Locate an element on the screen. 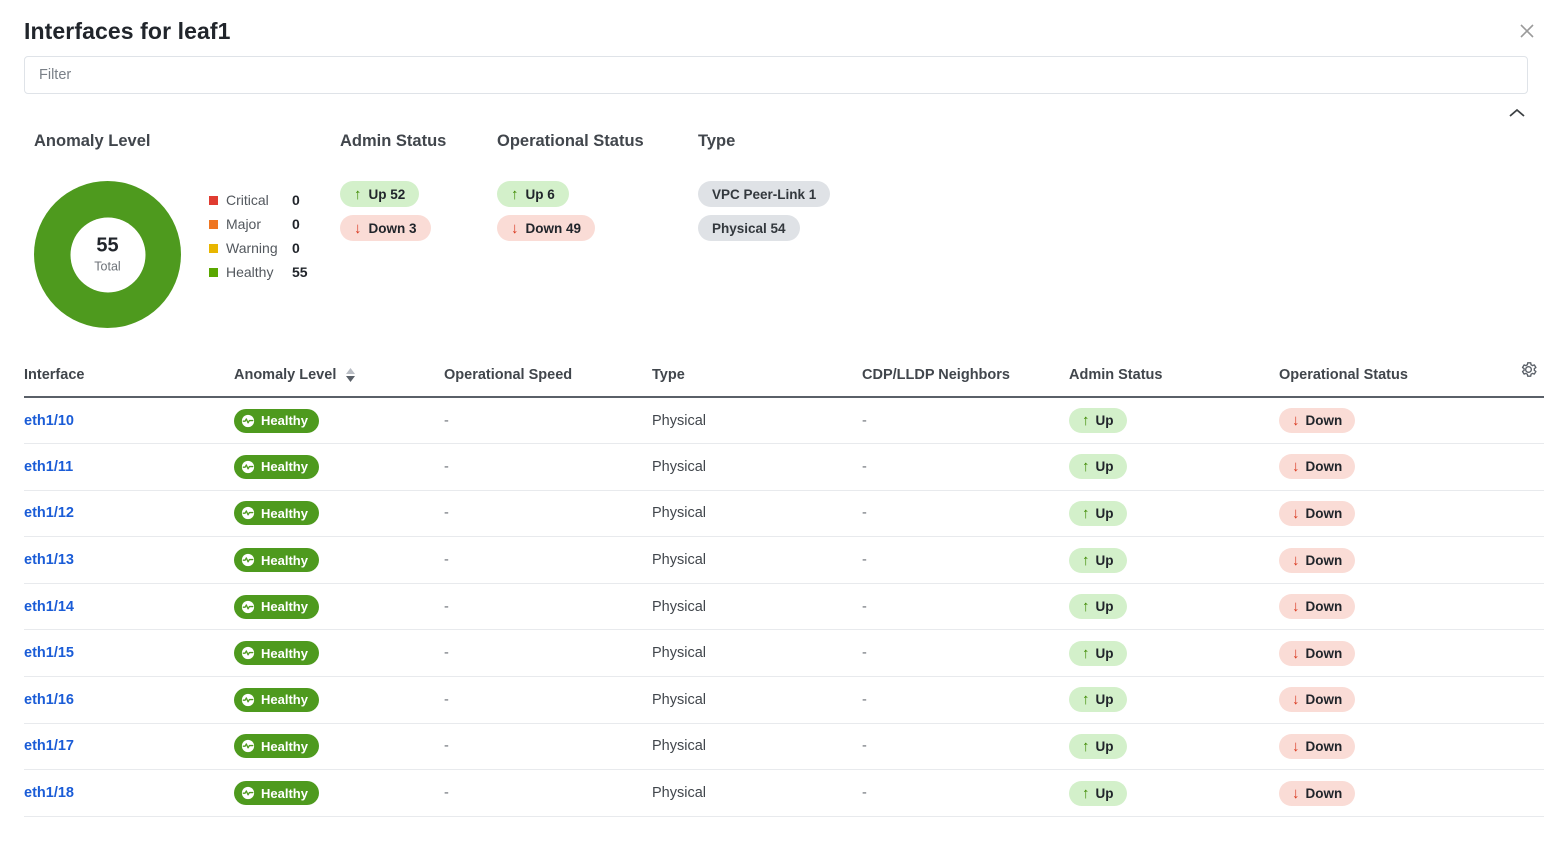  operational-status-up-badge: ↑ Up 6 is located at coordinates (533, 194).